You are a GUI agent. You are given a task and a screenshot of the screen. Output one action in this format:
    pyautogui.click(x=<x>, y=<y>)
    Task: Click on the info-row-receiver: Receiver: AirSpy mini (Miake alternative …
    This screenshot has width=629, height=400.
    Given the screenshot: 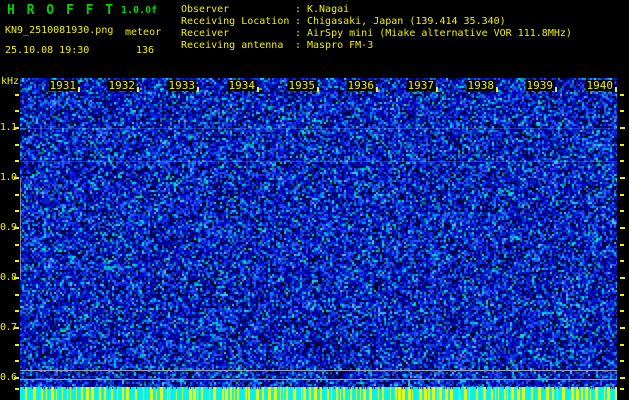 What is the action you would take?
    pyautogui.click(x=376, y=34)
    